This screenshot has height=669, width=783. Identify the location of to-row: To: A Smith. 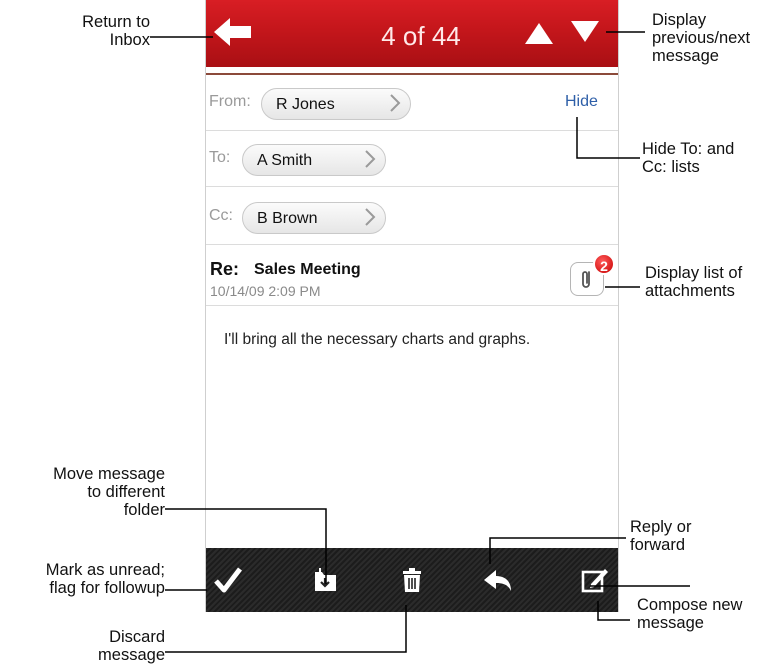
(412, 159).